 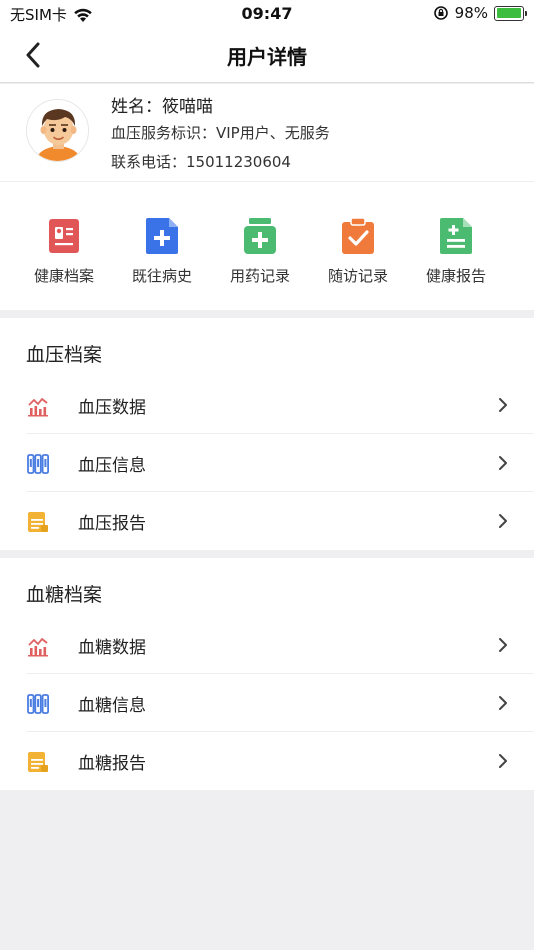 I want to click on shortcut-health-report: 健康报告, so click(x=456, y=251).